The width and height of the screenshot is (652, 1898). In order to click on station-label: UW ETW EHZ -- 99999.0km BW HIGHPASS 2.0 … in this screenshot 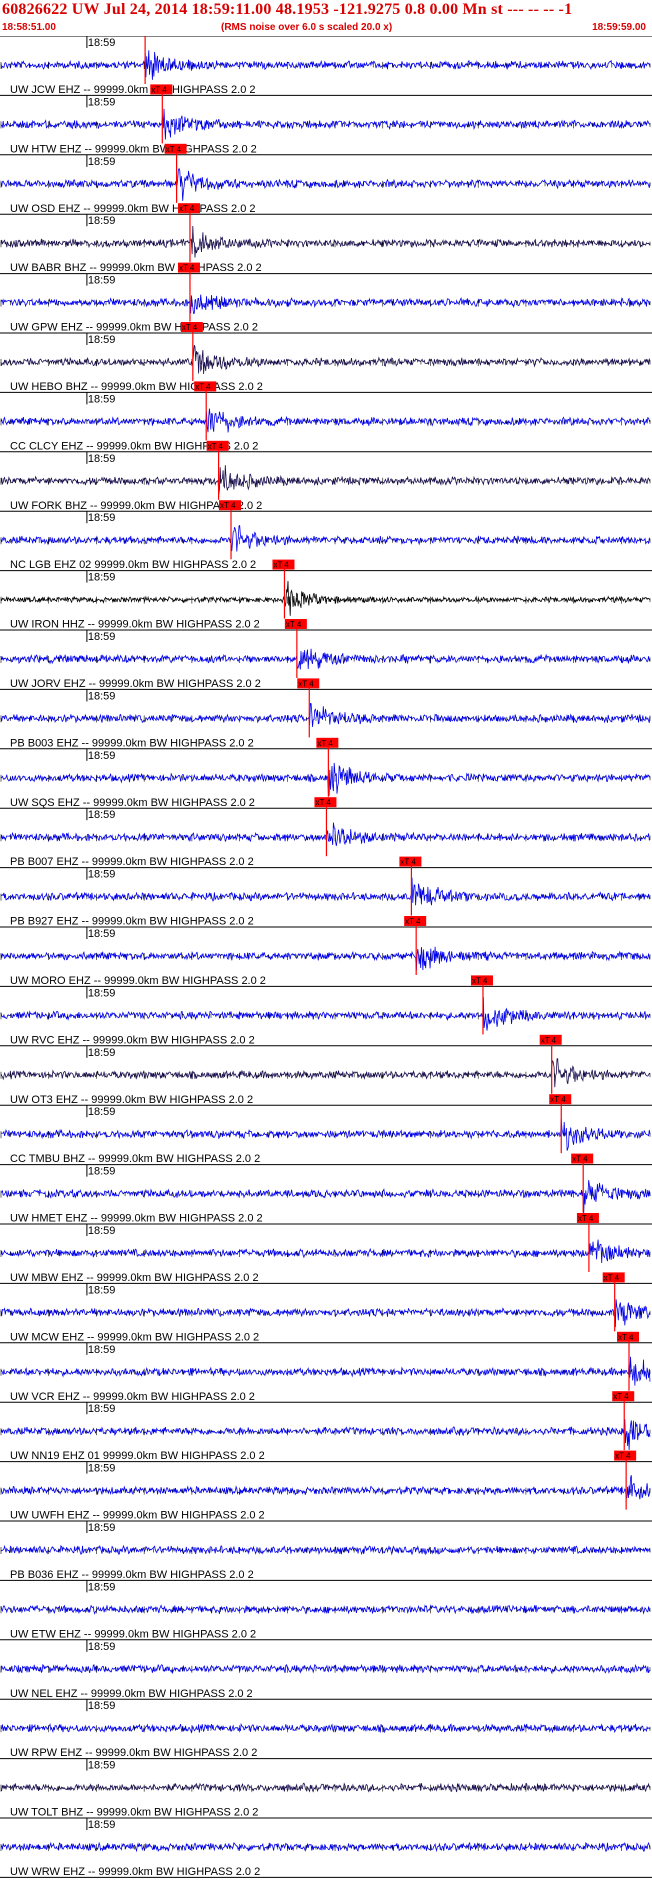, I will do `click(133, 1634)`.